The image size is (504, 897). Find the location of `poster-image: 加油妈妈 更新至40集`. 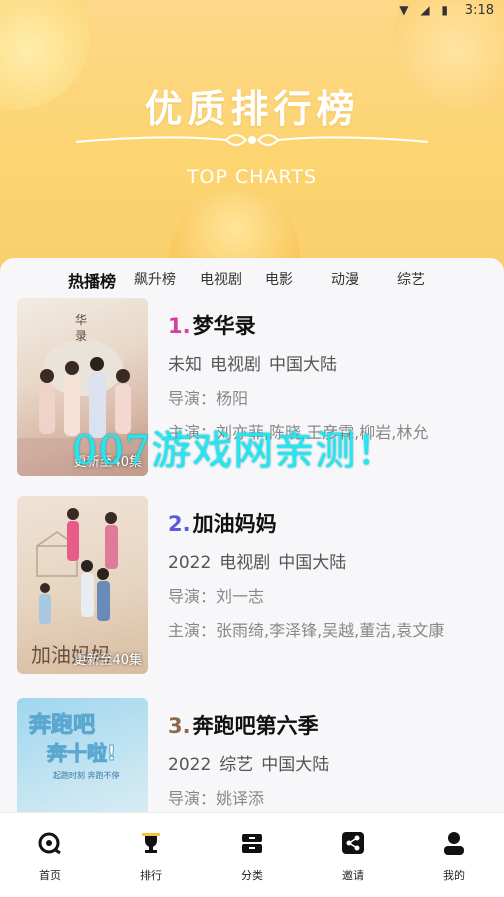

poster-image: 加油妈妈 更新至40集 is located at coordinates (82, 585).